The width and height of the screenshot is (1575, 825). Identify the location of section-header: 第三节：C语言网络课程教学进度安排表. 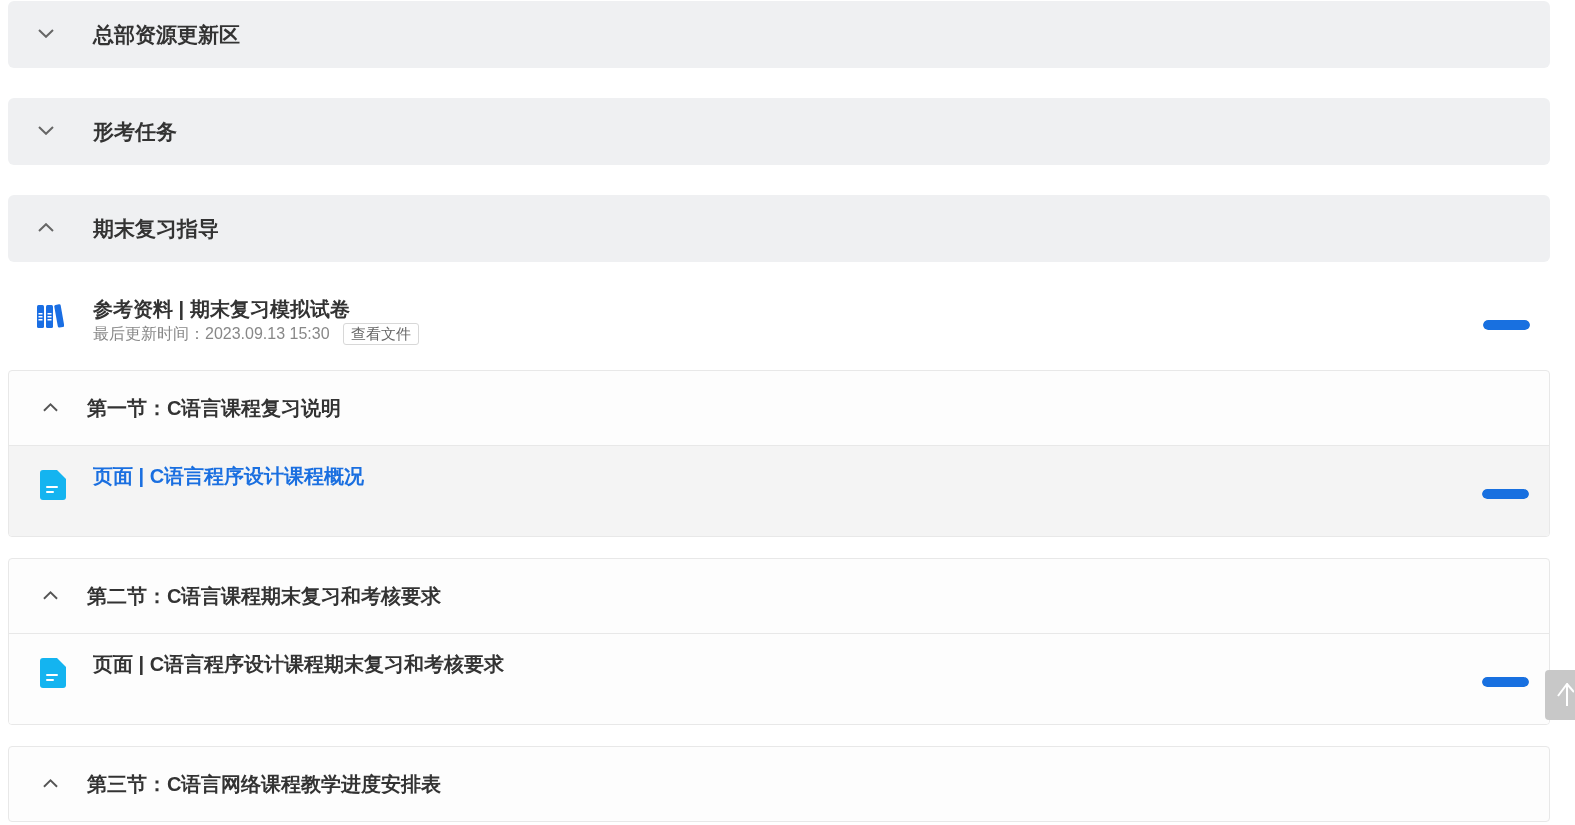
(779, 784).